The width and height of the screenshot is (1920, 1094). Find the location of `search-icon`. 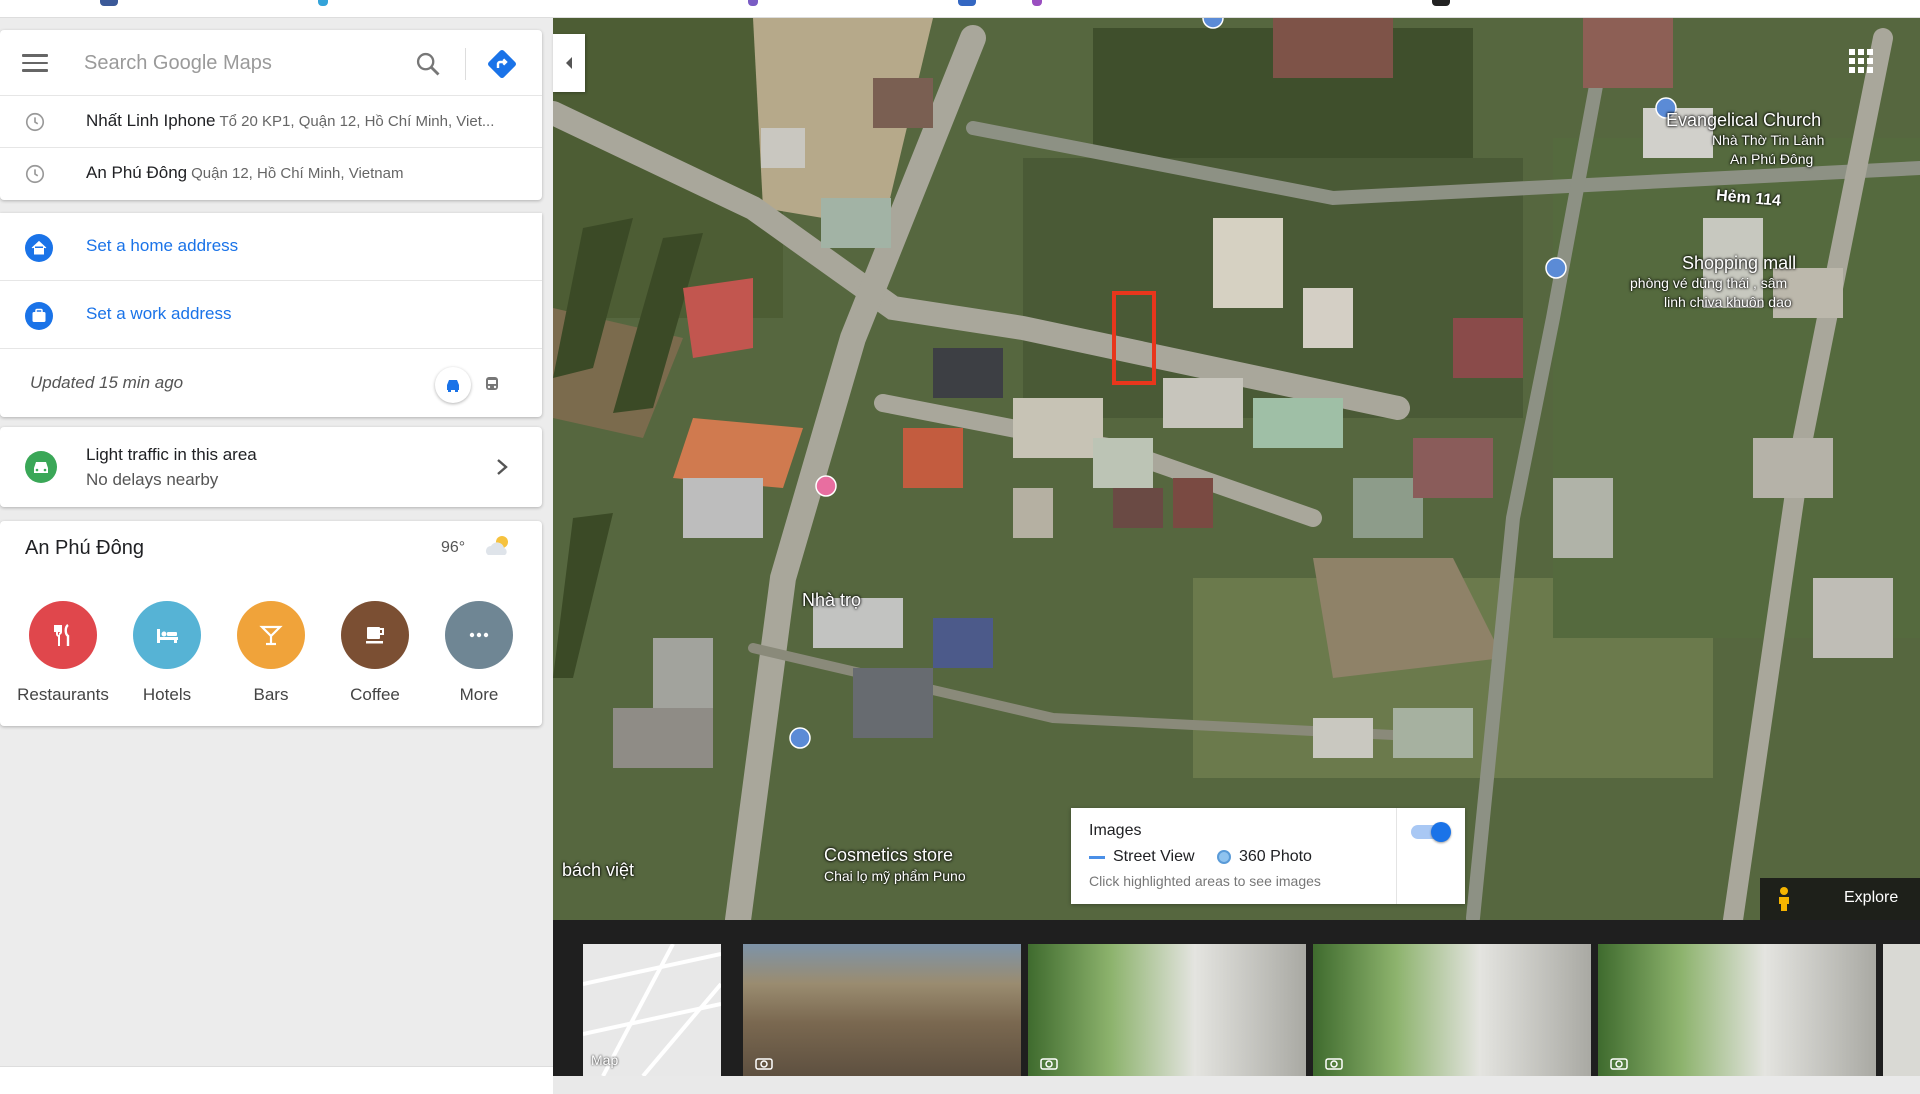

search-icon is located at coordinates (428, 64).